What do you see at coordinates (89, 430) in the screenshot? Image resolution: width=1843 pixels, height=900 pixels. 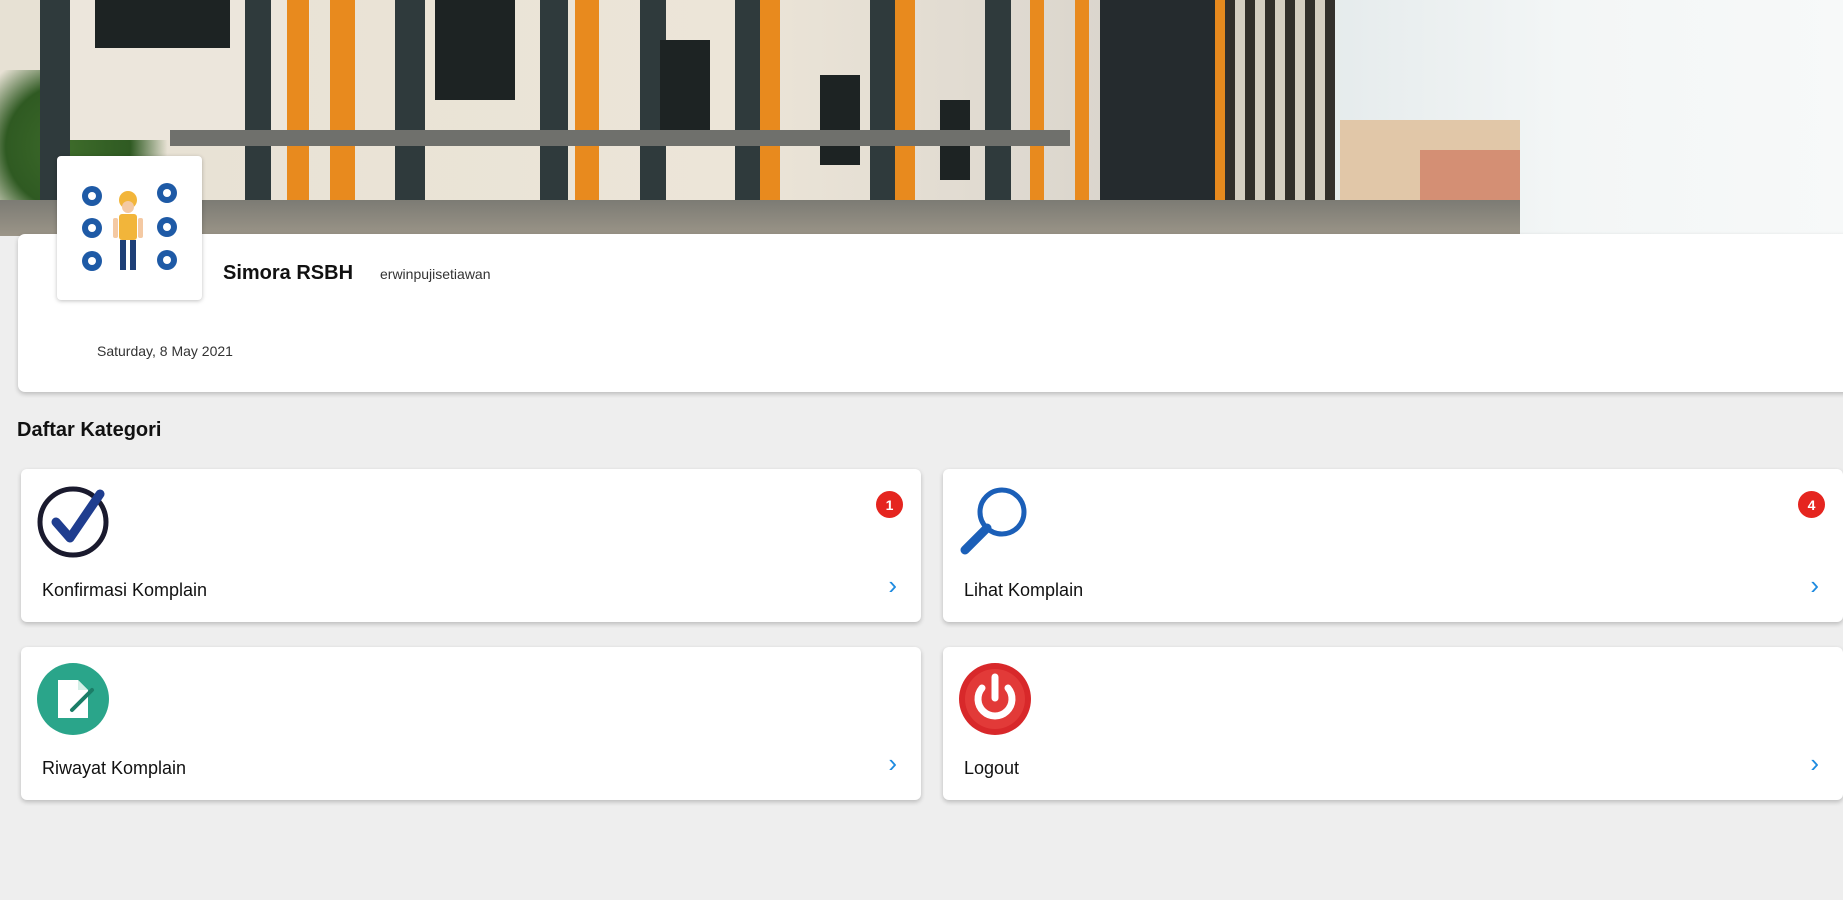 I see `section-title: Daftar Kategori` at bounding box center [89, 430].